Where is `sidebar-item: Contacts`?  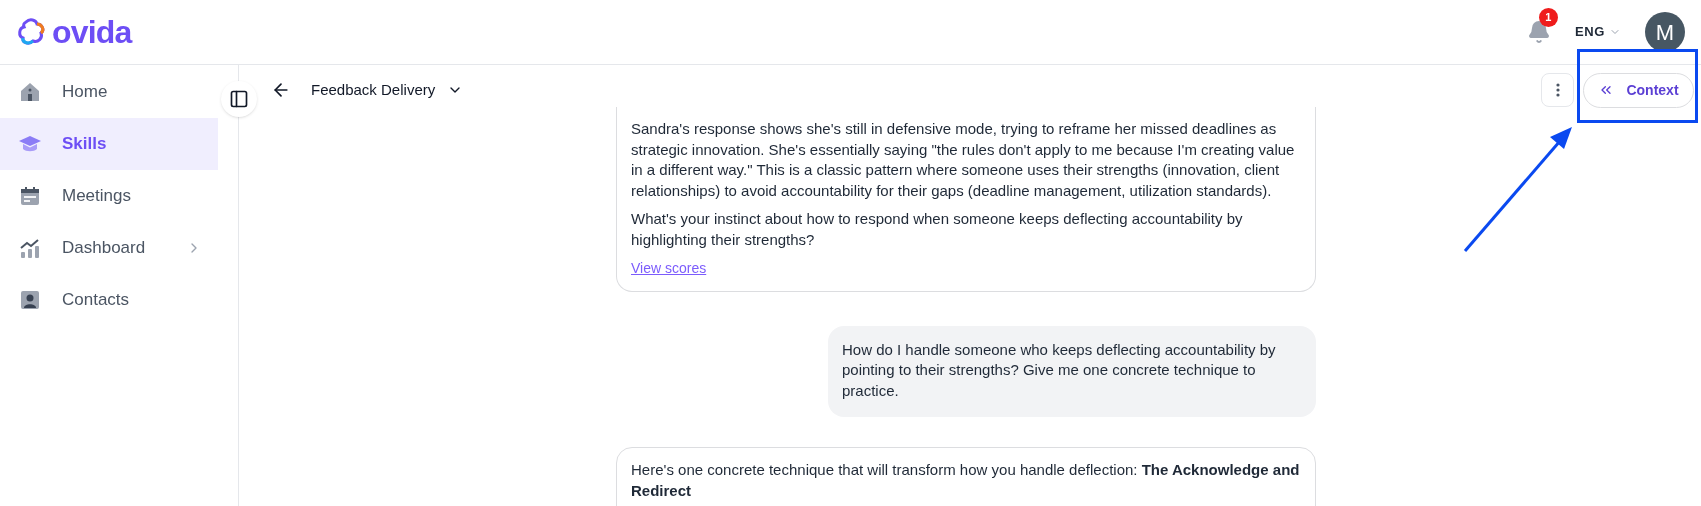 sidebar-item: Contacts is located at coordinates (109, 300).